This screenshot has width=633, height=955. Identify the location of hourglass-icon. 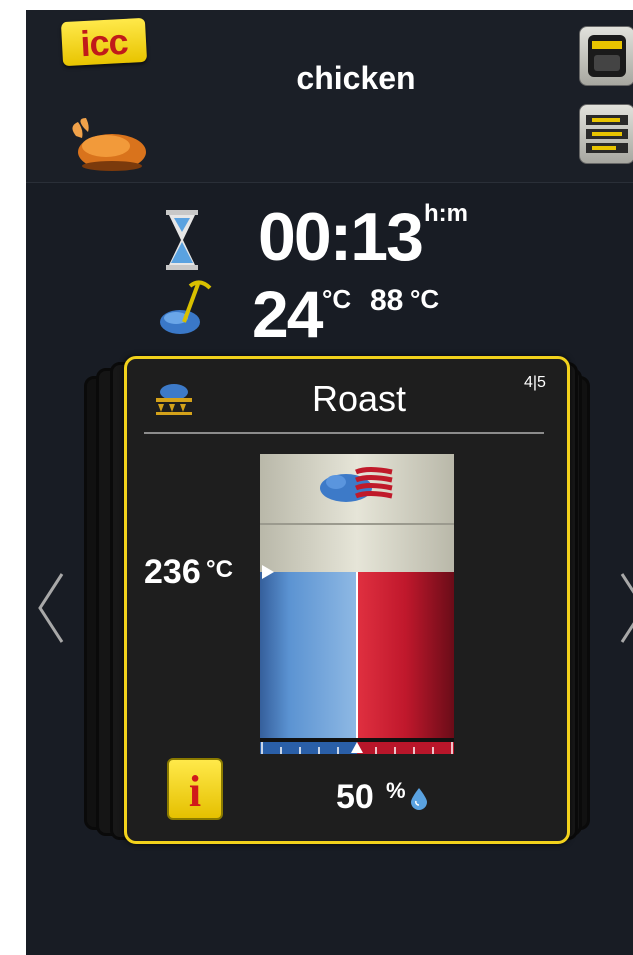
(182, 240).